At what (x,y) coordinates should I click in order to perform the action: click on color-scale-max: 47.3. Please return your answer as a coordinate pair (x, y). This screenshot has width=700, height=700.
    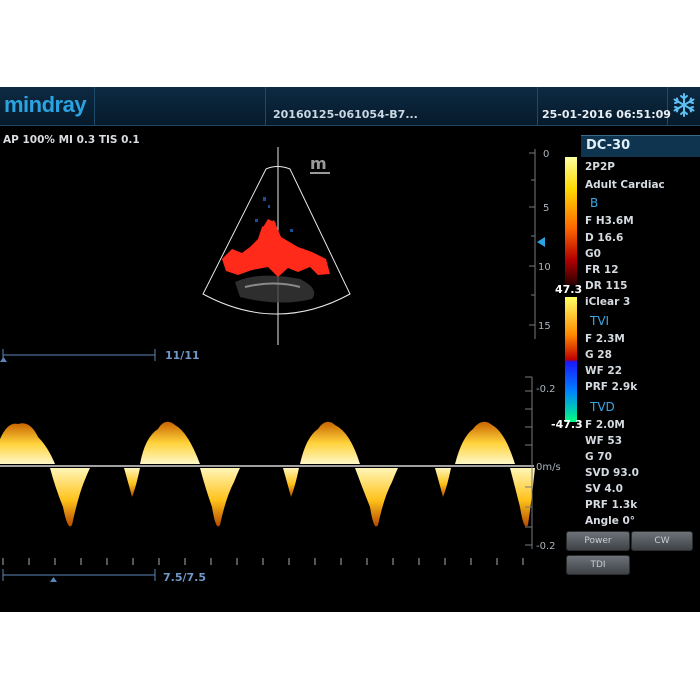
    Looking at the image, I should click on (569, 289).